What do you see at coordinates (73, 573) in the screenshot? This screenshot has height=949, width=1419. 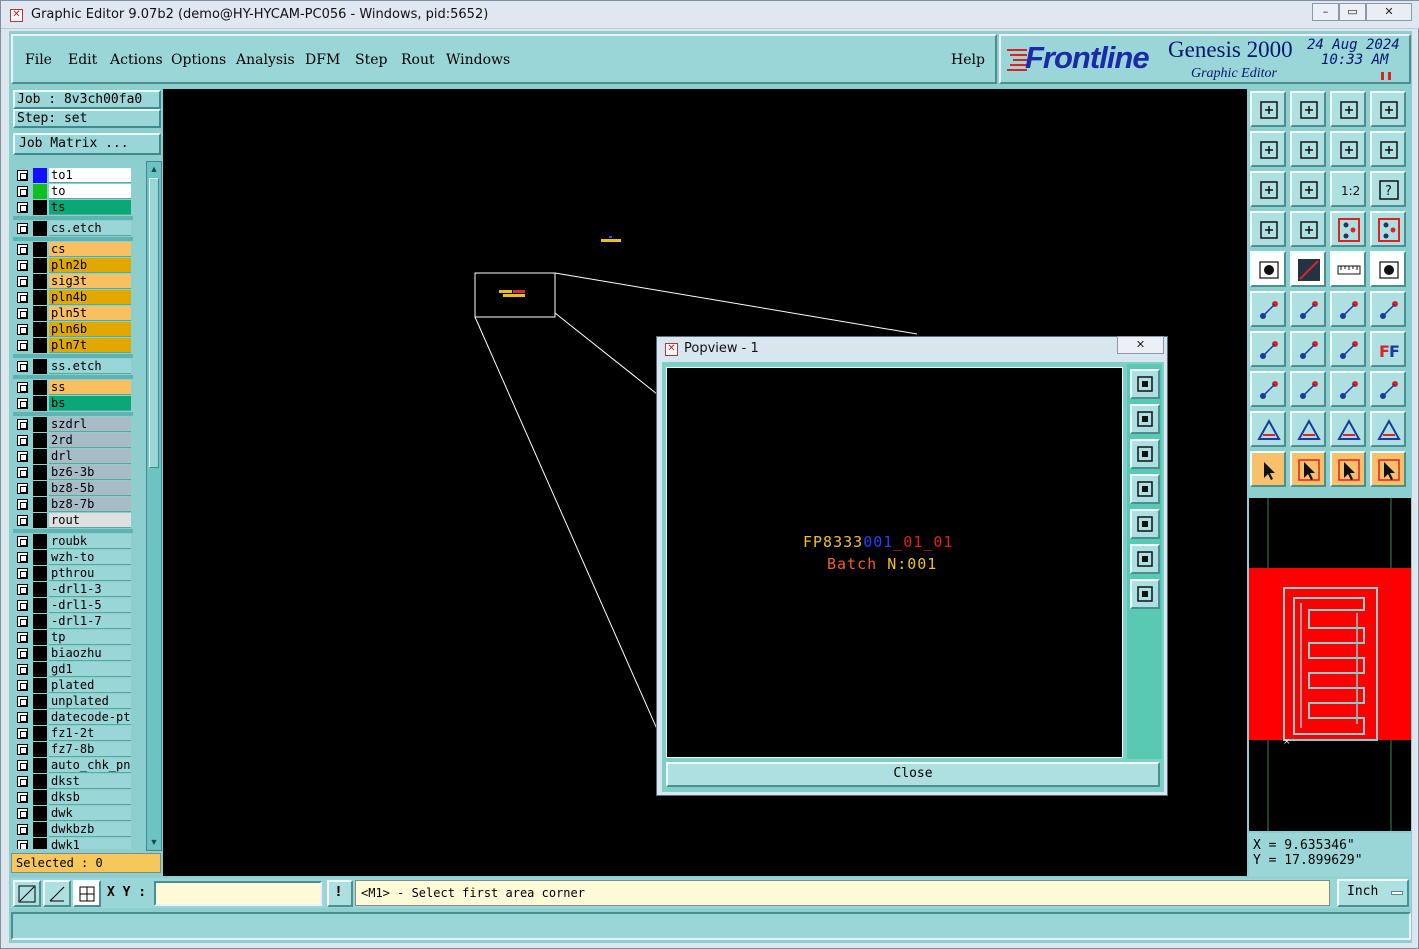 I see `layer-row-pthrou: pthrou` at bounding box center [73, 573].